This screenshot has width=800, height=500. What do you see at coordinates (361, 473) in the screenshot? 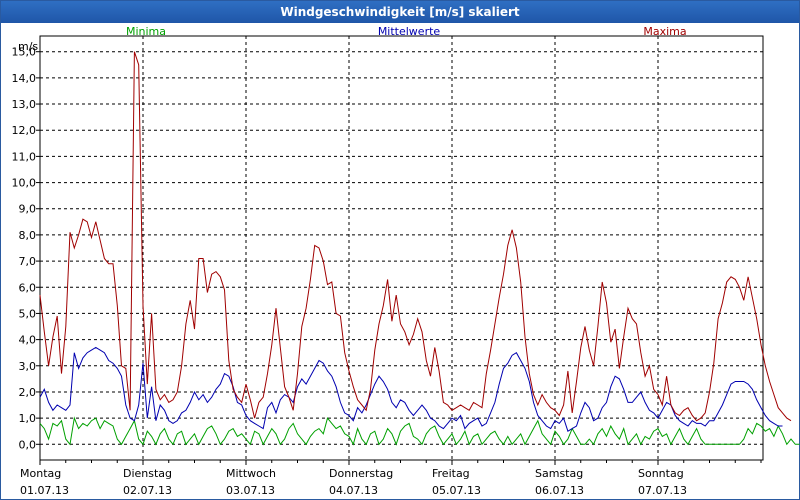
I see `x-tick-day: Donnerstag` at bounding box center [361, 473].